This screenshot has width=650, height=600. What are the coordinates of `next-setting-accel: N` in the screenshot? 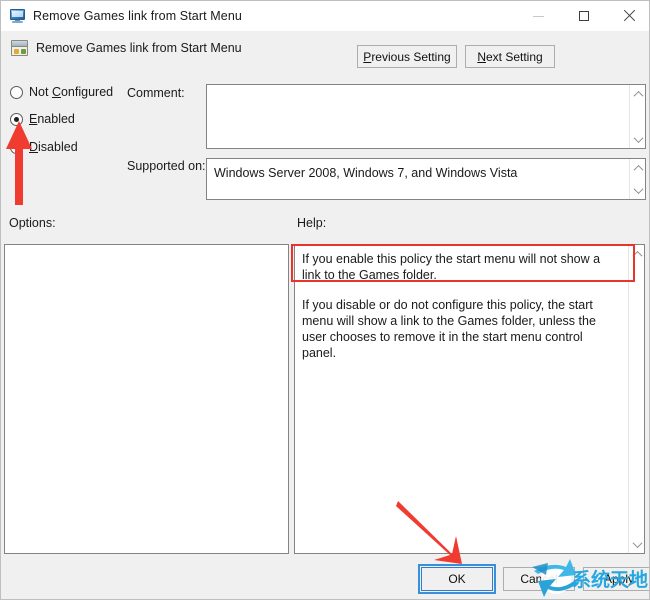 It's located at (481, 56).